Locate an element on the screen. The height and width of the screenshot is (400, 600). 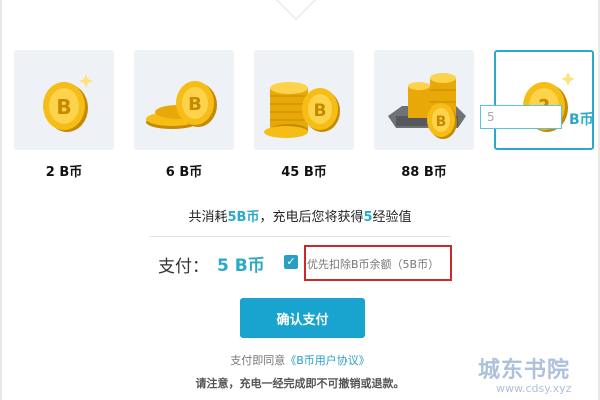
agreement-prefix: 支付即同意 is located at coordinates (258, 360).